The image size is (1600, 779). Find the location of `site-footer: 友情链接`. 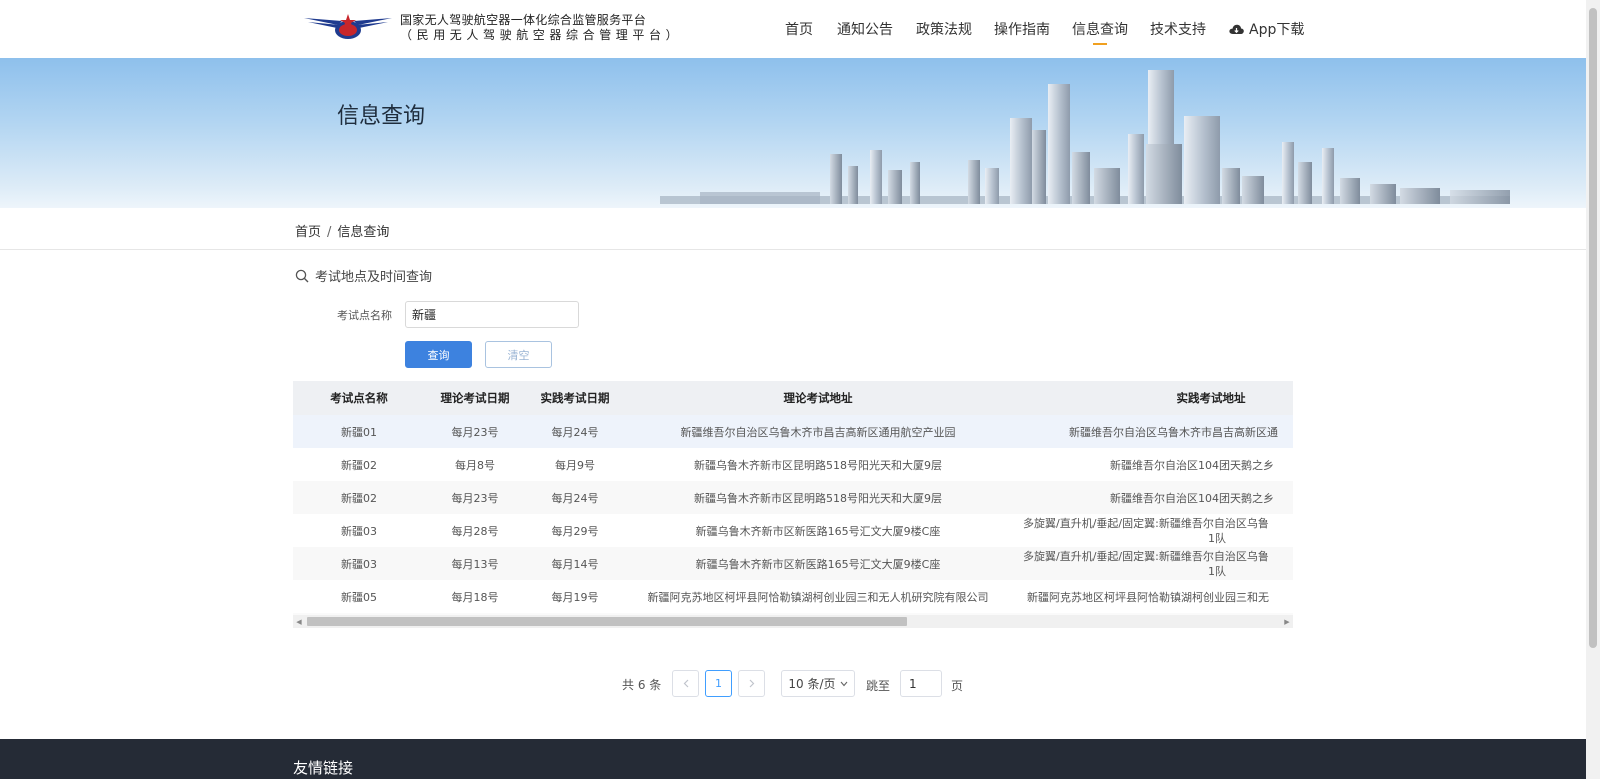

site-footer: 友情链接 is located at coordinates (793, 759).